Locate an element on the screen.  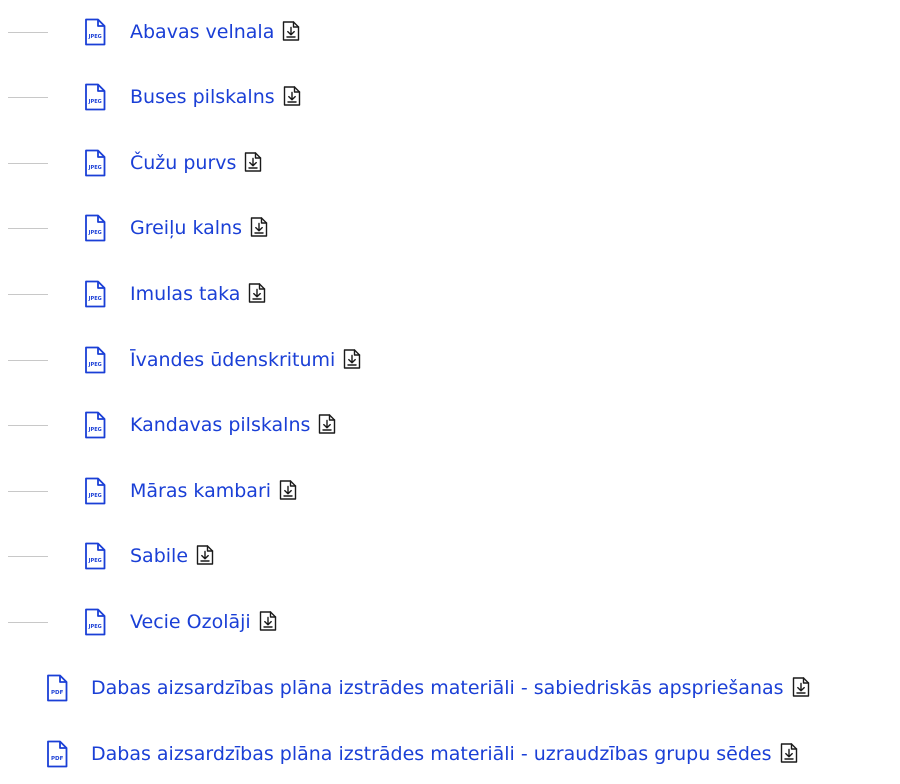
file-link: Māras kambari is located at coordinates (213, 491).